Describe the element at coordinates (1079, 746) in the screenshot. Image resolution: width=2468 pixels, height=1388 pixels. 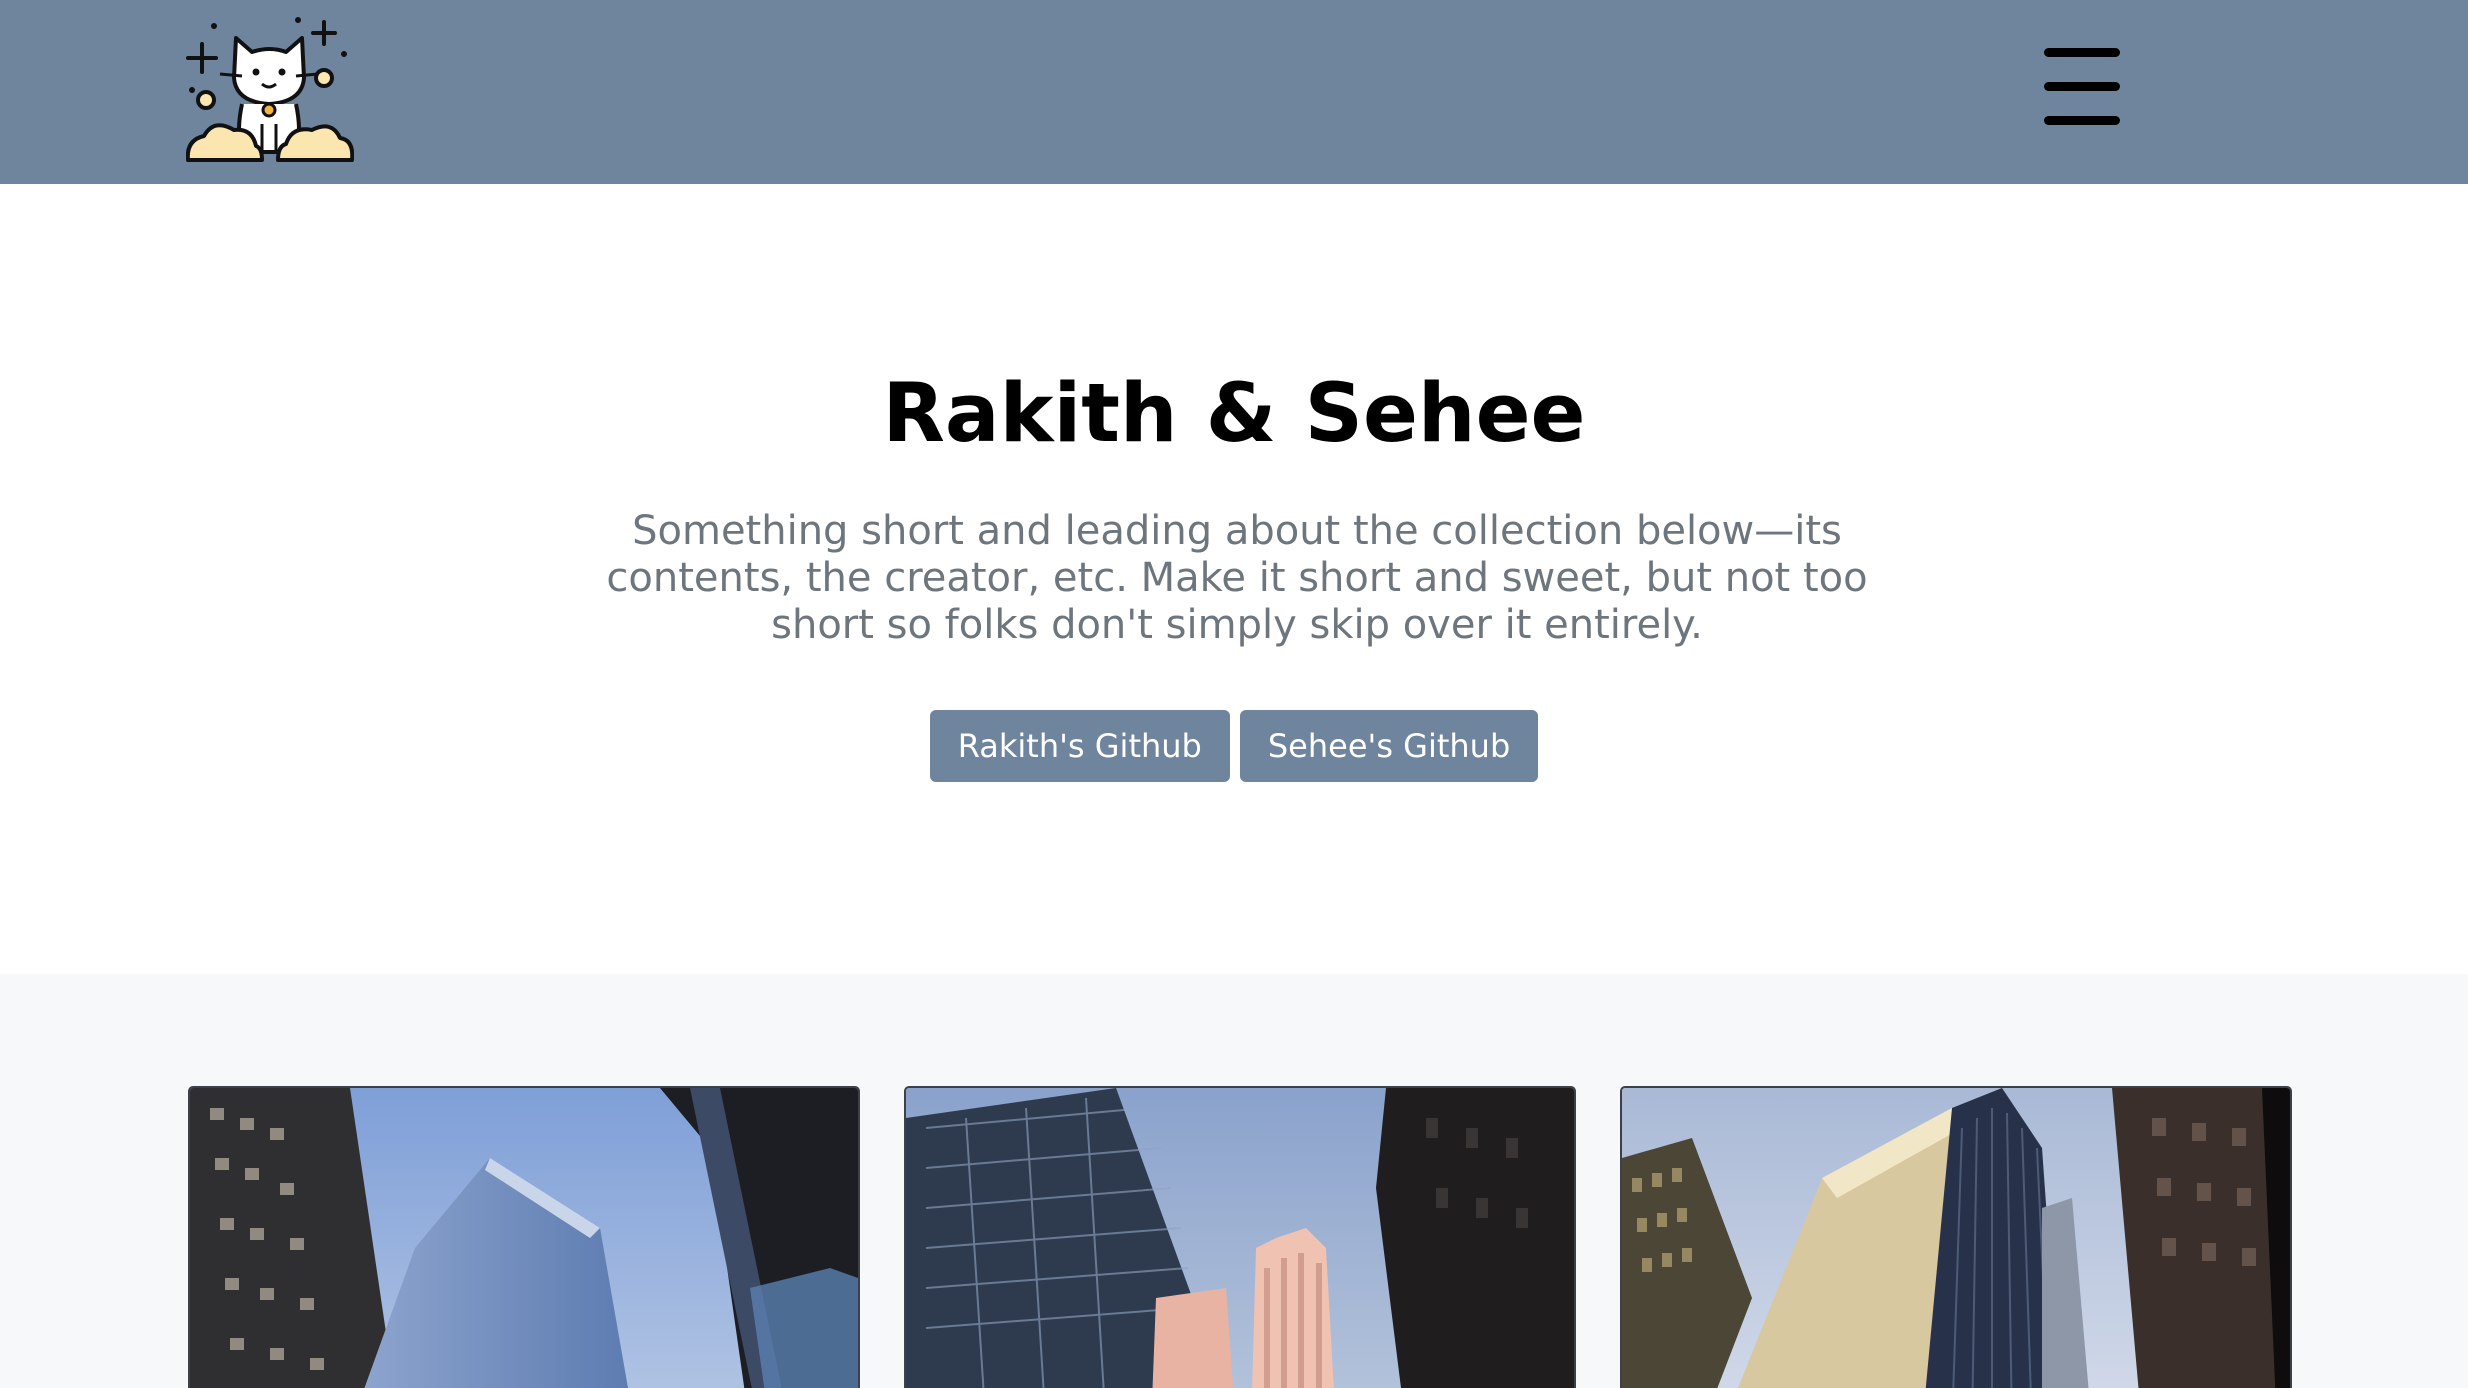
I see `rakith-github-button: Rakith's Github` at that location.